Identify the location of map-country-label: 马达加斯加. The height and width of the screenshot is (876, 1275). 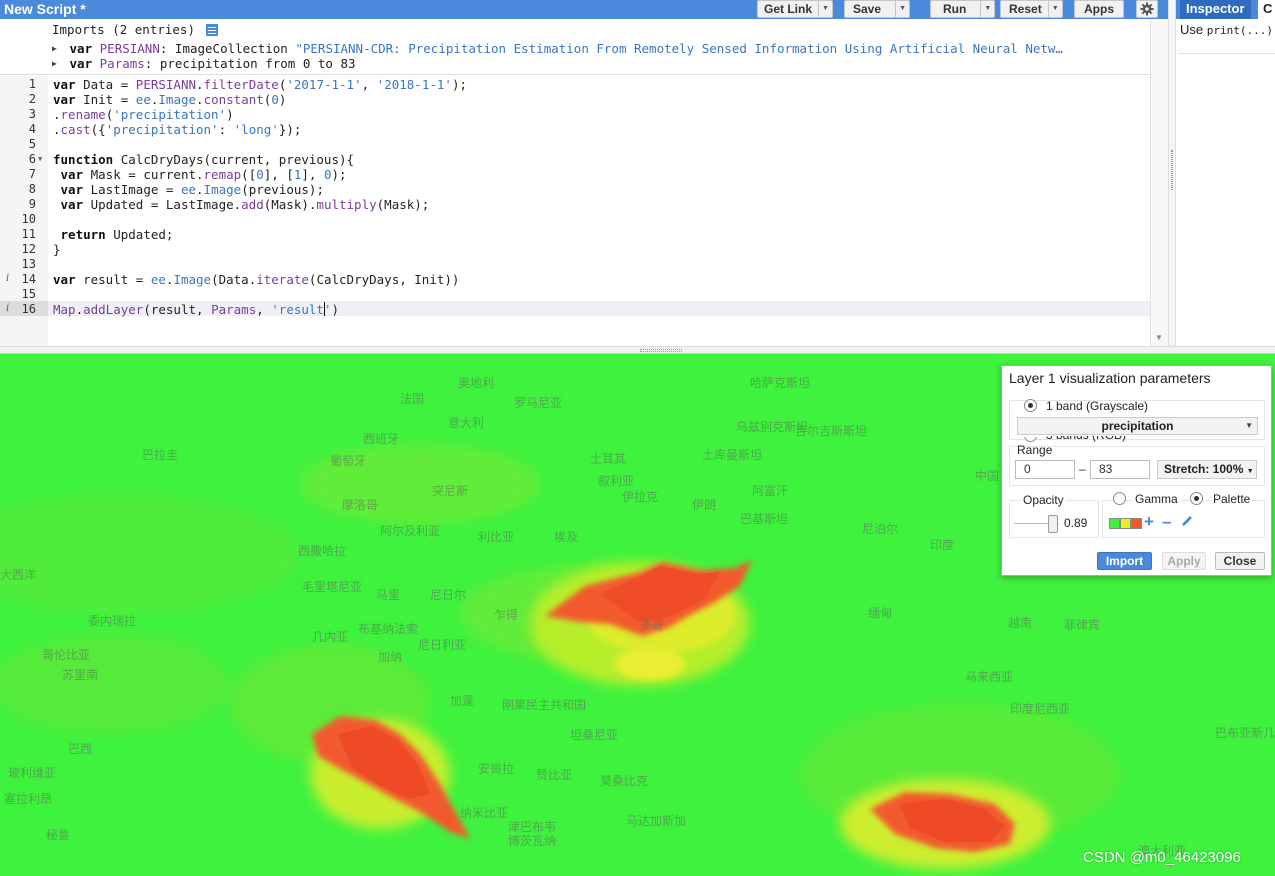
(656, 821).